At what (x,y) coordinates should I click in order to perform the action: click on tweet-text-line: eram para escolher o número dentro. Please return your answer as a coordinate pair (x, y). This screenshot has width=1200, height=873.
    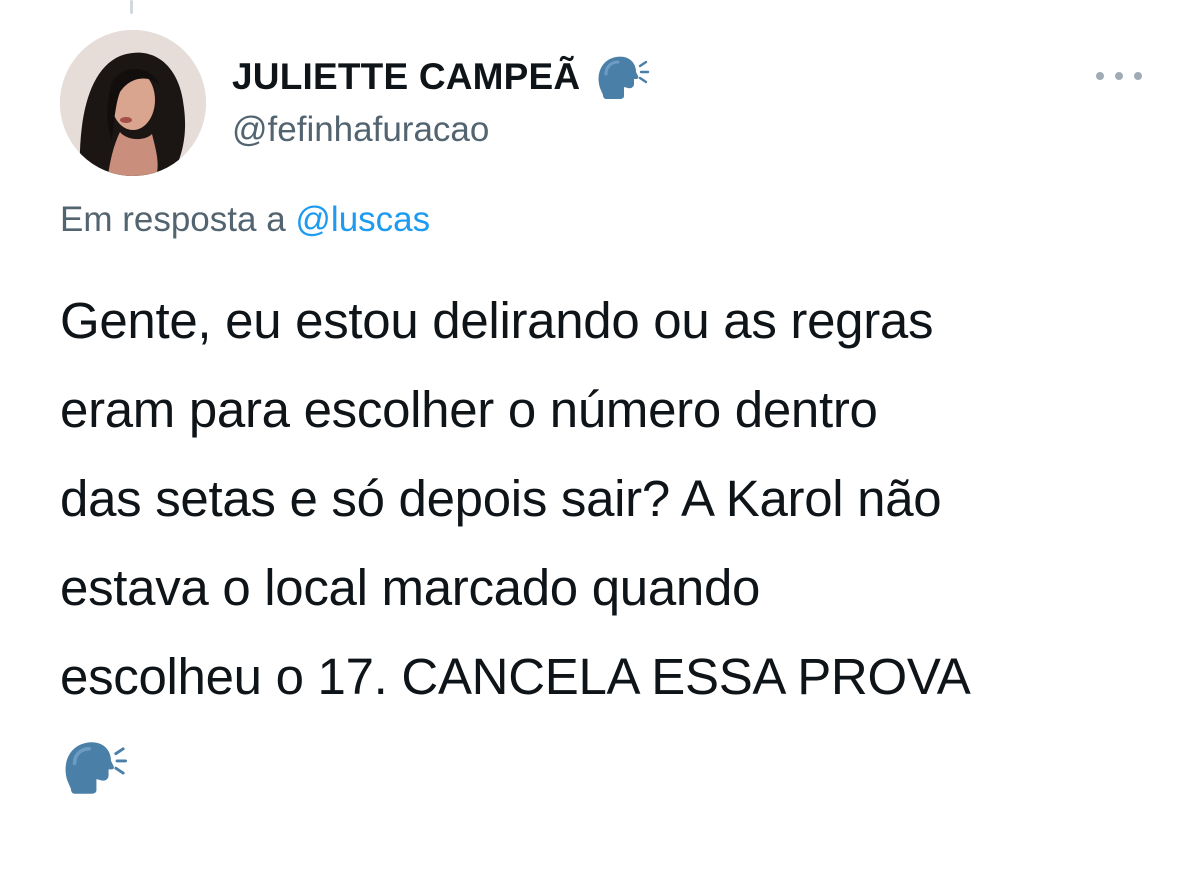
    Looking at the image, I should click on (469, 409).